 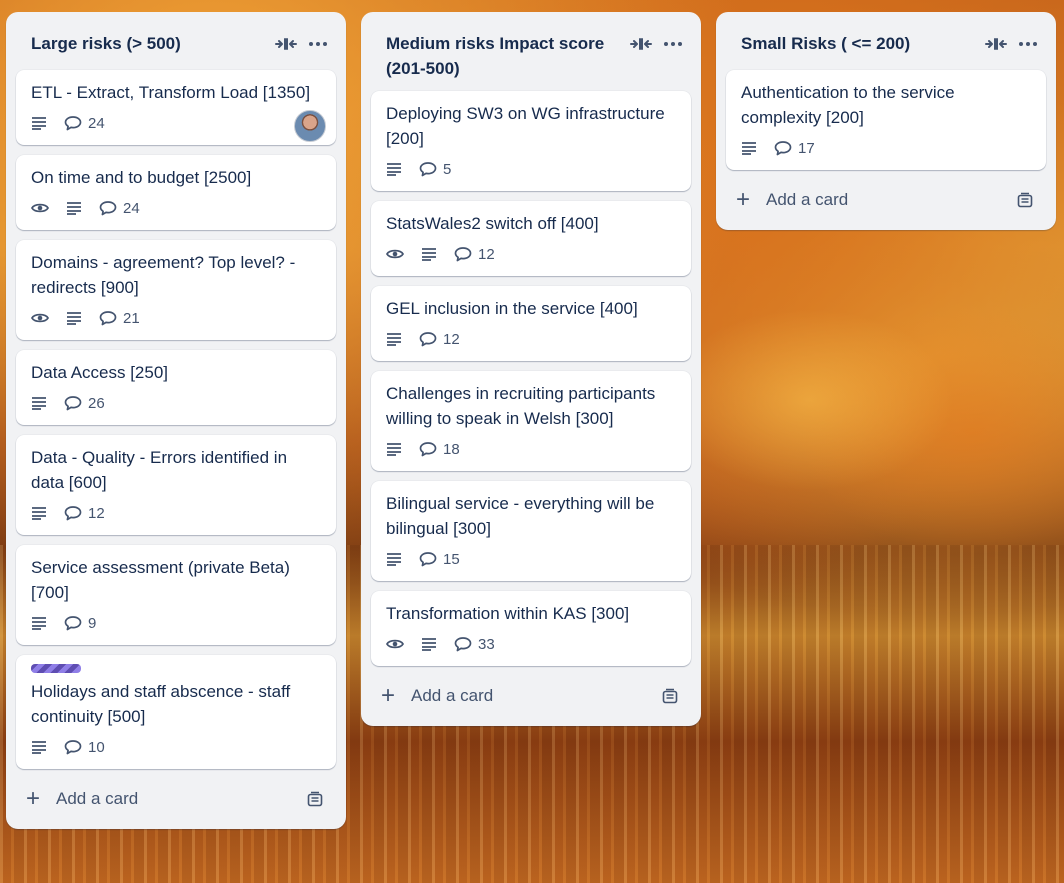 I want to click on card: ETL - Extract, Transform Load [1350] 24, so click(x=176, y=107).